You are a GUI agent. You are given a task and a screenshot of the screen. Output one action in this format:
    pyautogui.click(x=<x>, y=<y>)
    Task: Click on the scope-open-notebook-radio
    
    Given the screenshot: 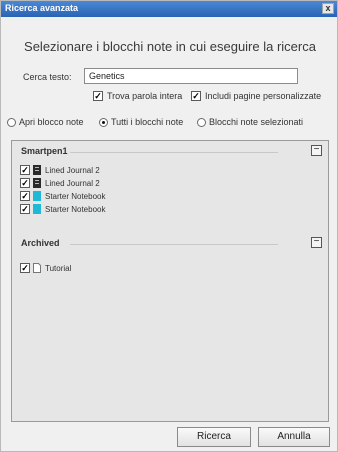 What is the action you would take?
    pyautogui.click(x=11, y=122)
    